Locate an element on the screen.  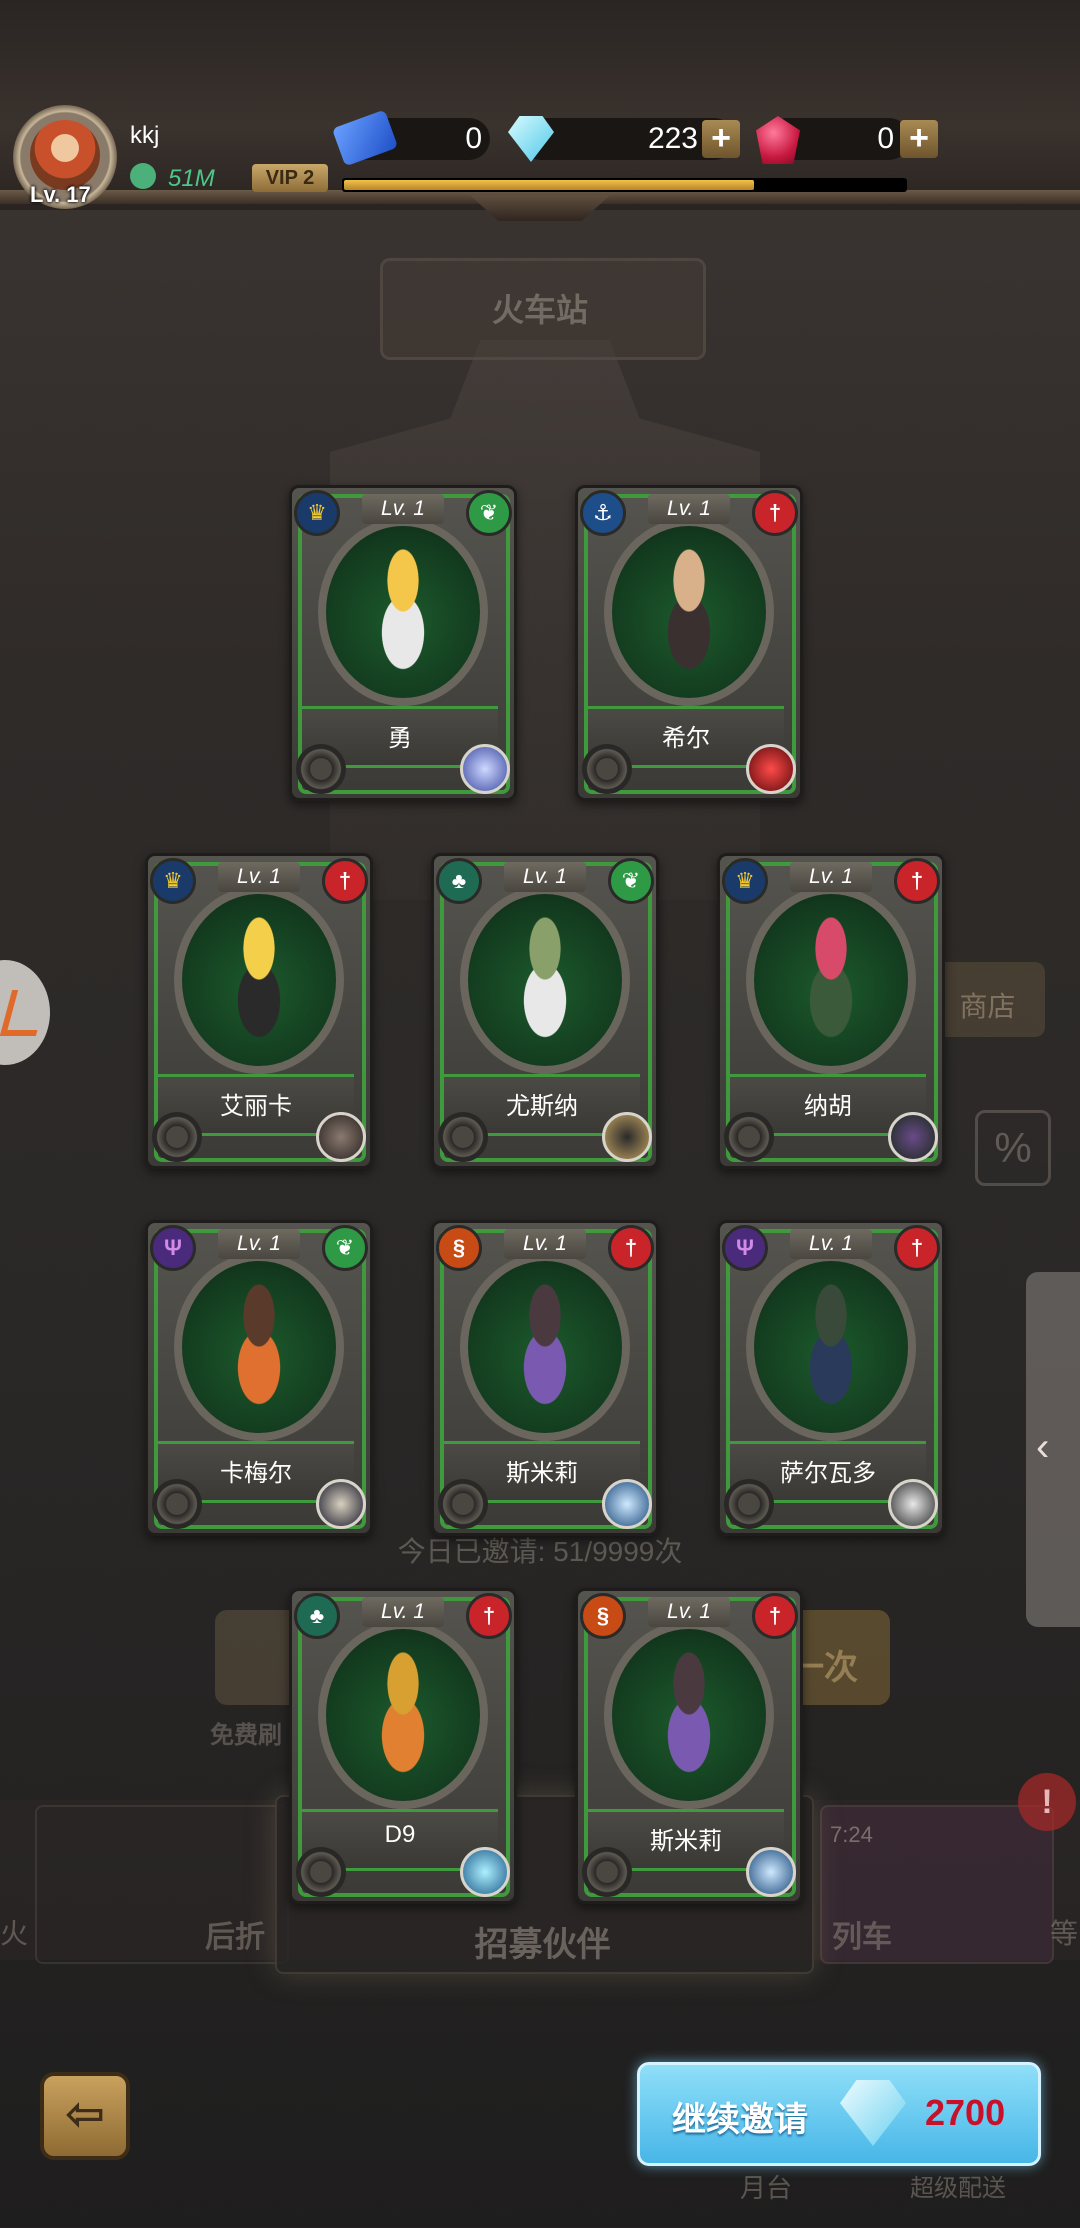
ticket-value: 0 is located at coordinates (473, 138).